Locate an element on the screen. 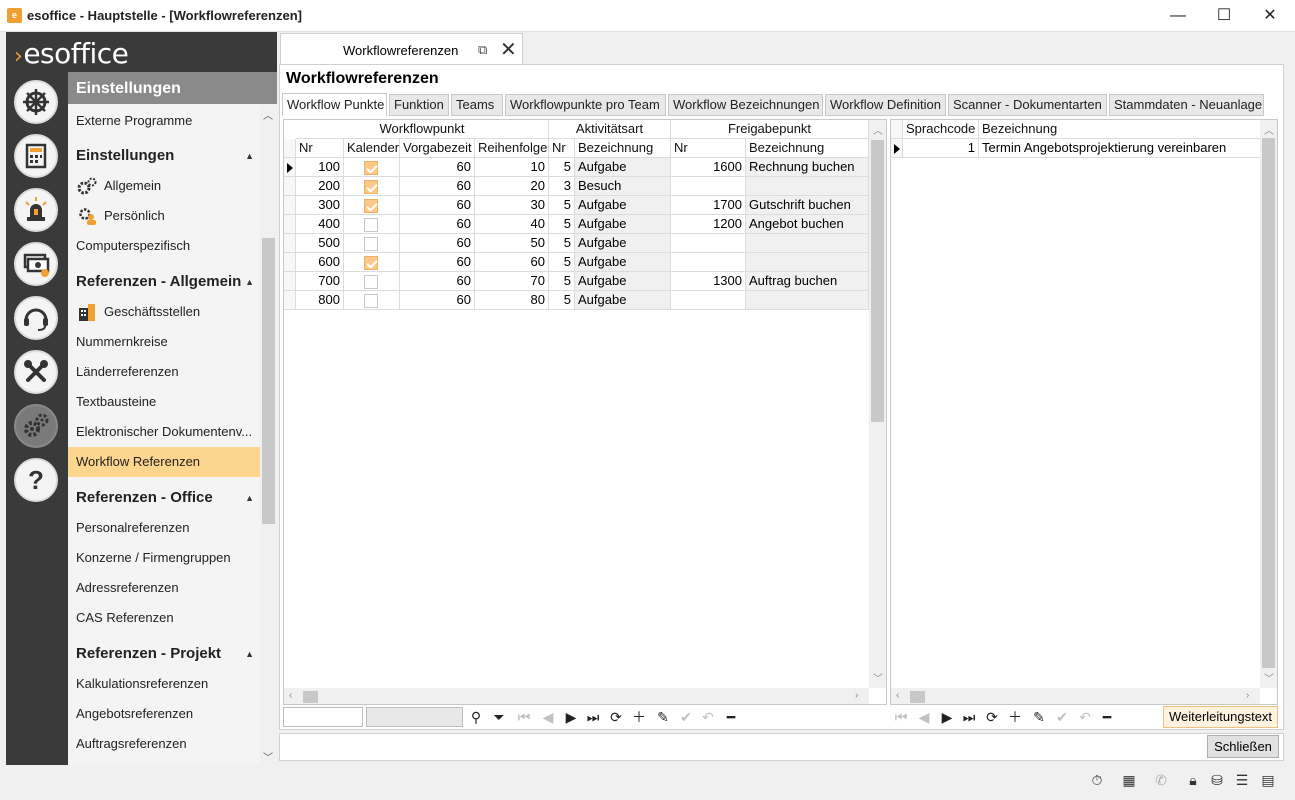 This screenshot has width=1295, height=800. nav-group-einstellungen: Einstellungen ▲ is located at coordinates (164, 156).